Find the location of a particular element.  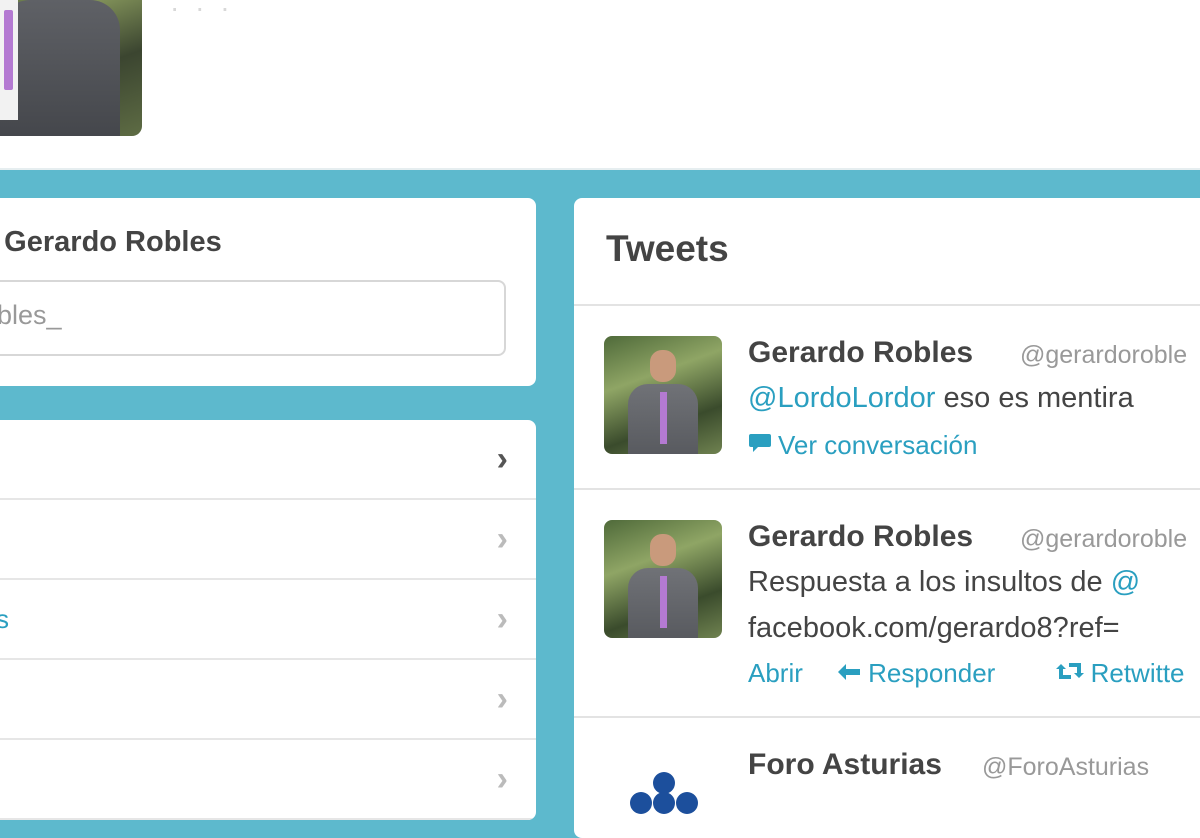

tweet-text: Respuesta a los insultos de @ is located at coordinates (944, 582).